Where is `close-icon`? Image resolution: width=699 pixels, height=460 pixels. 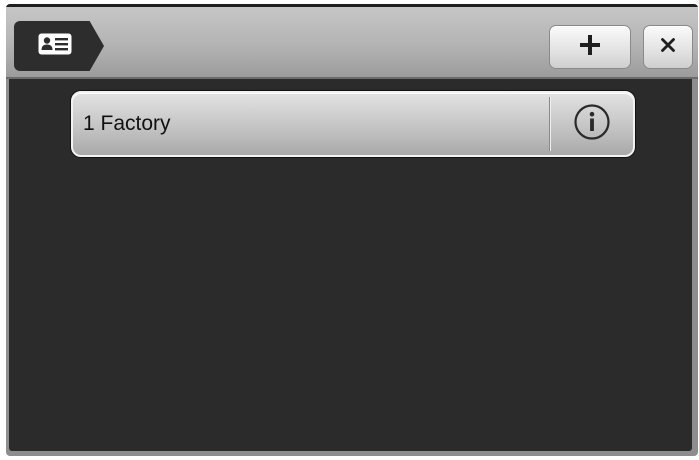 close-icon is located at coordinates (668, 47).